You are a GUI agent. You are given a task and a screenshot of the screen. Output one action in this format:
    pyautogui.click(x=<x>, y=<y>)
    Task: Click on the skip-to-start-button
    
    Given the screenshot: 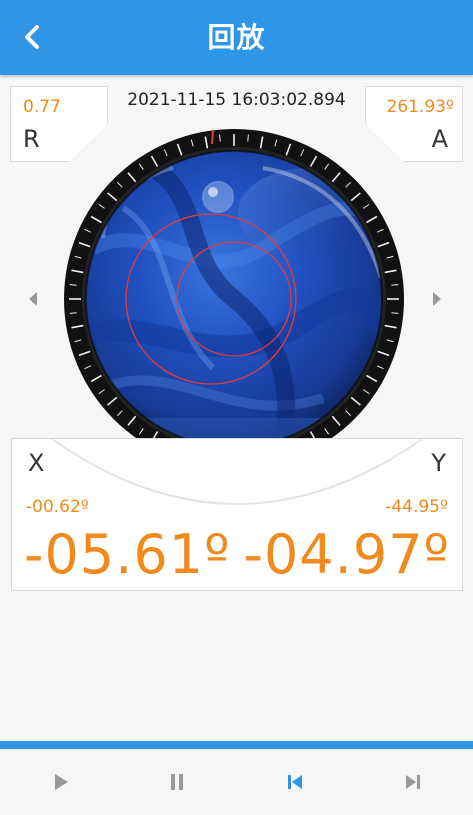 What is the action you would take?
    pyautogui.click(x=295, y=782)
    